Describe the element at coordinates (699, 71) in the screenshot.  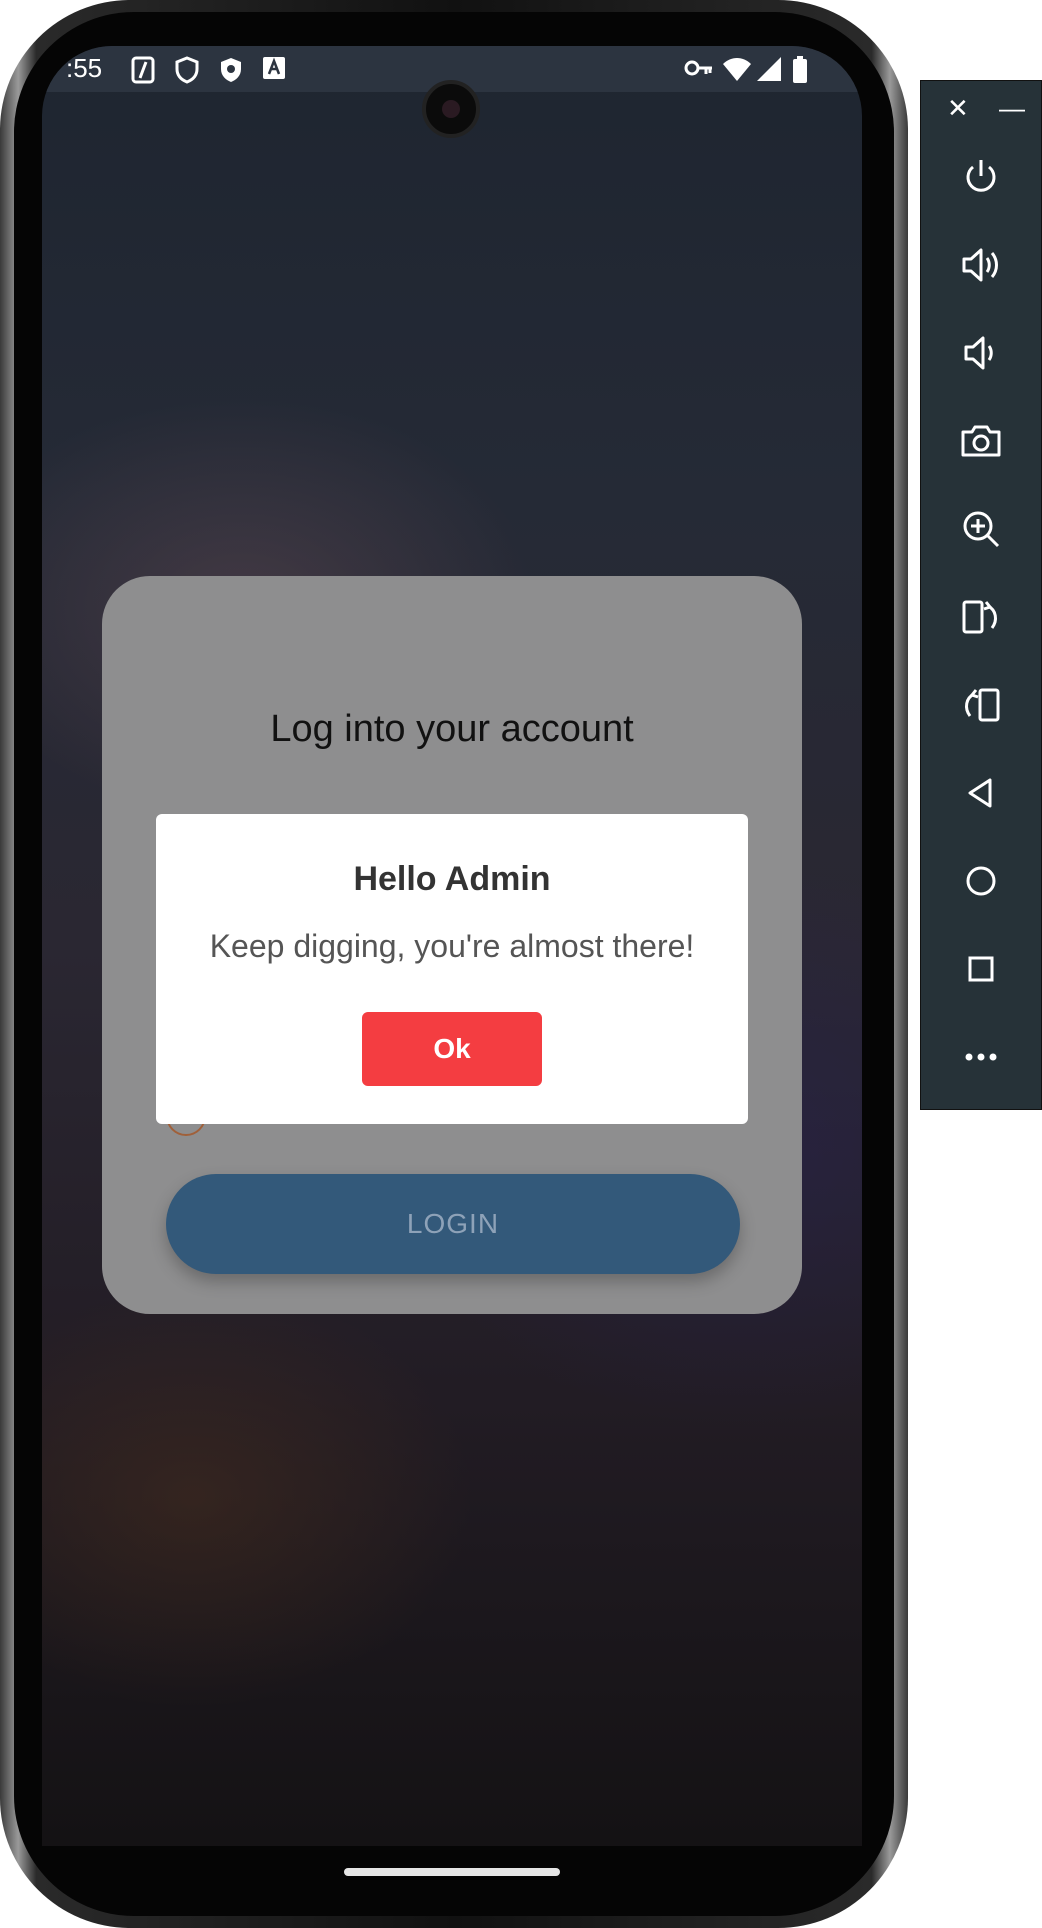
I see `vpn-key-icon` at that location.